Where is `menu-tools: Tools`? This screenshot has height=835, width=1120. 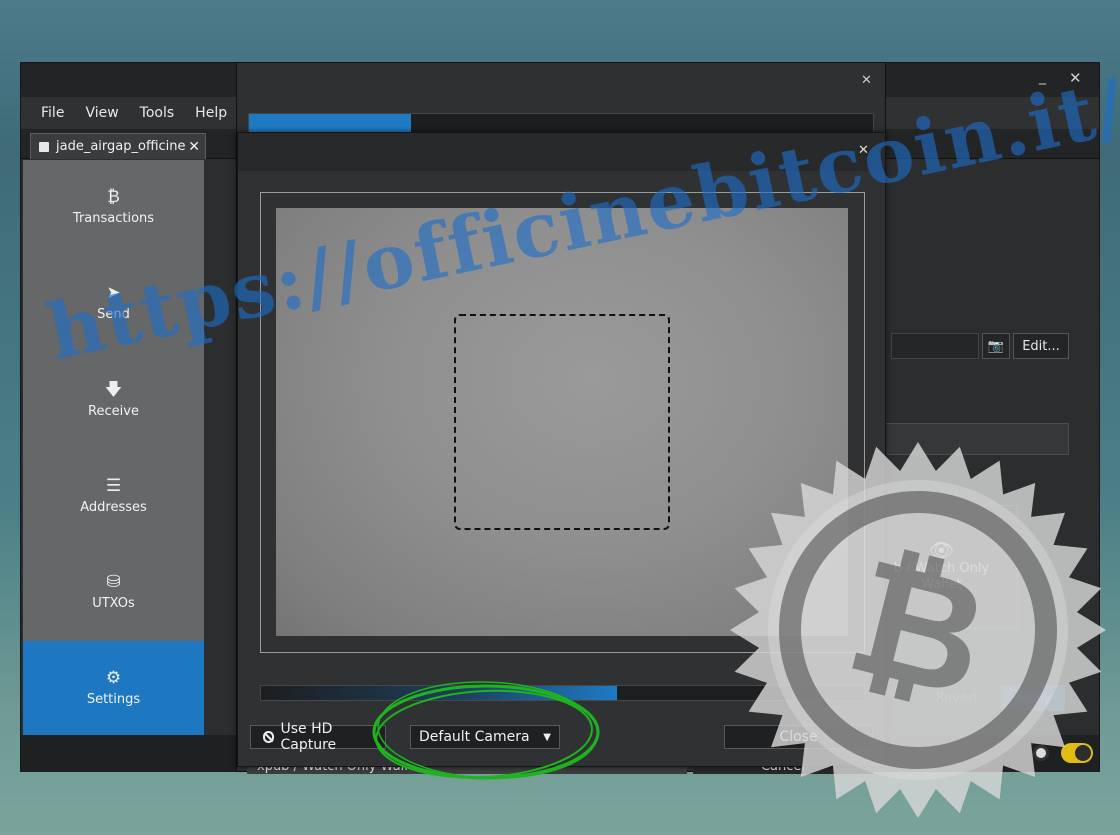 menu-tools: Tools is located at coordinates (157, 113).